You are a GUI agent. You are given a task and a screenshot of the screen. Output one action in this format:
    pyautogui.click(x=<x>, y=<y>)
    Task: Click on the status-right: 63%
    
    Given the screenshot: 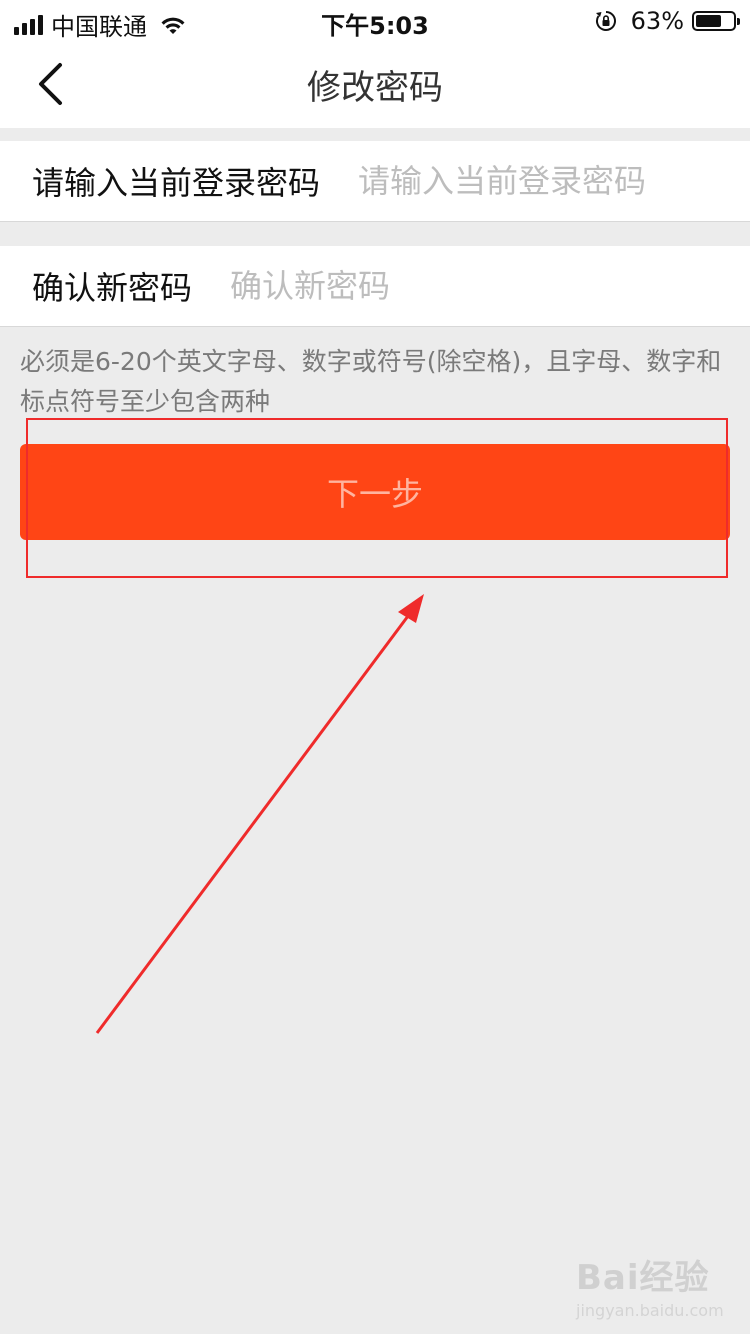 What is the action you would take?
    pyautogui.click(x=667, y=21)
    